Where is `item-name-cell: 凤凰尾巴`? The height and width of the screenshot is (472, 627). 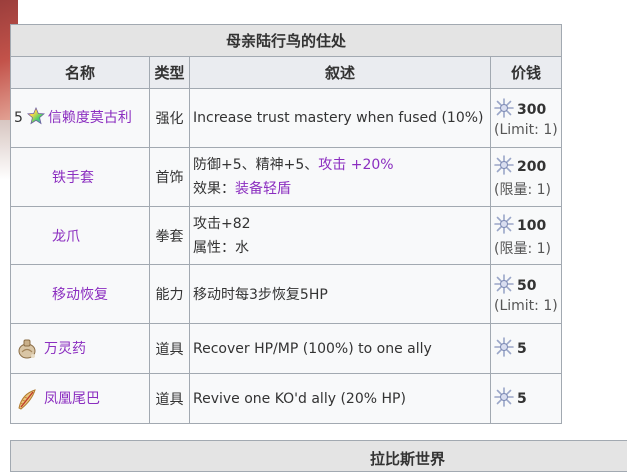 item-name-cell: 凤凰尾巴 is located at coordinates (80, 398).